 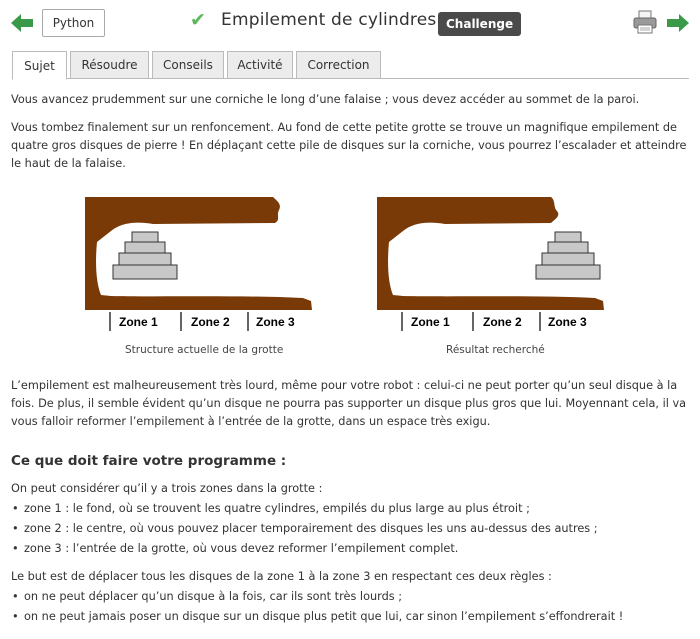 I want to click on next-arrow-icon, so click(x=678, y=23).